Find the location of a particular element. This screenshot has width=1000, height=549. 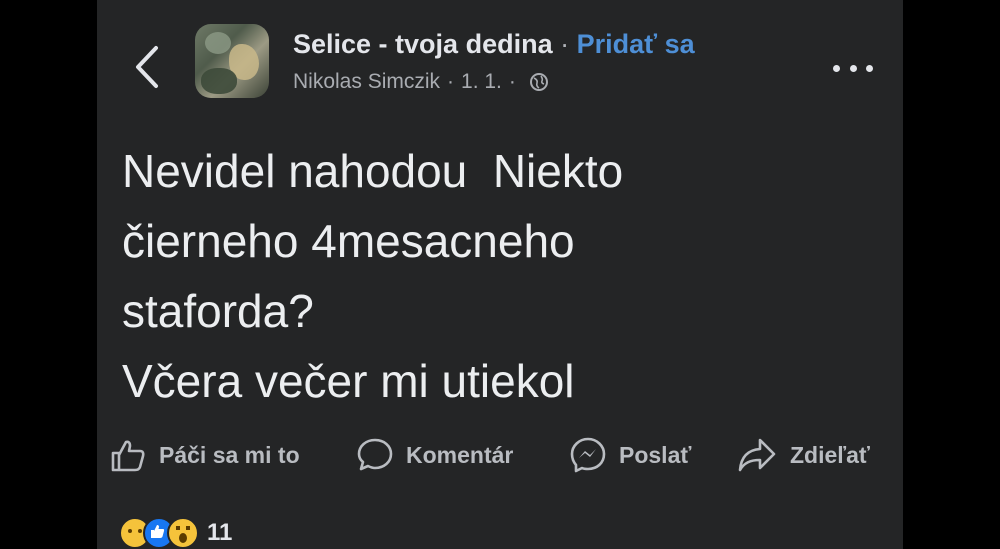

globe-icon is located at coordinates (538, 82).